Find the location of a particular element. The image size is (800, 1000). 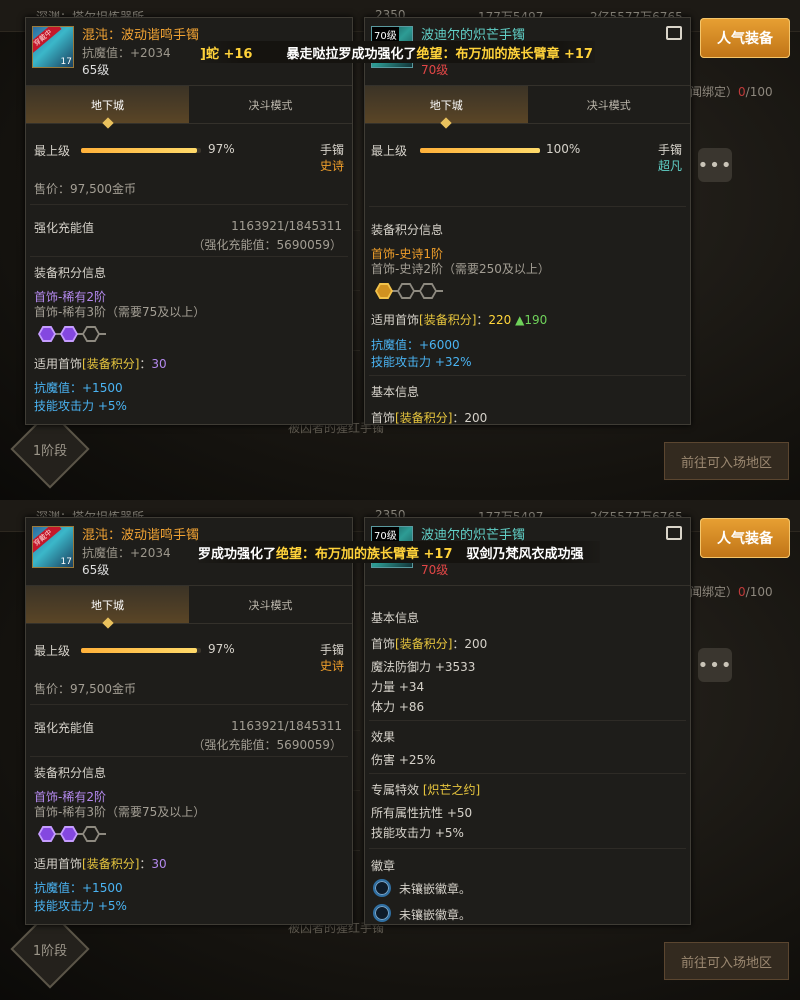

item-rarity: 史诗 is located at coordinates (332, 666).